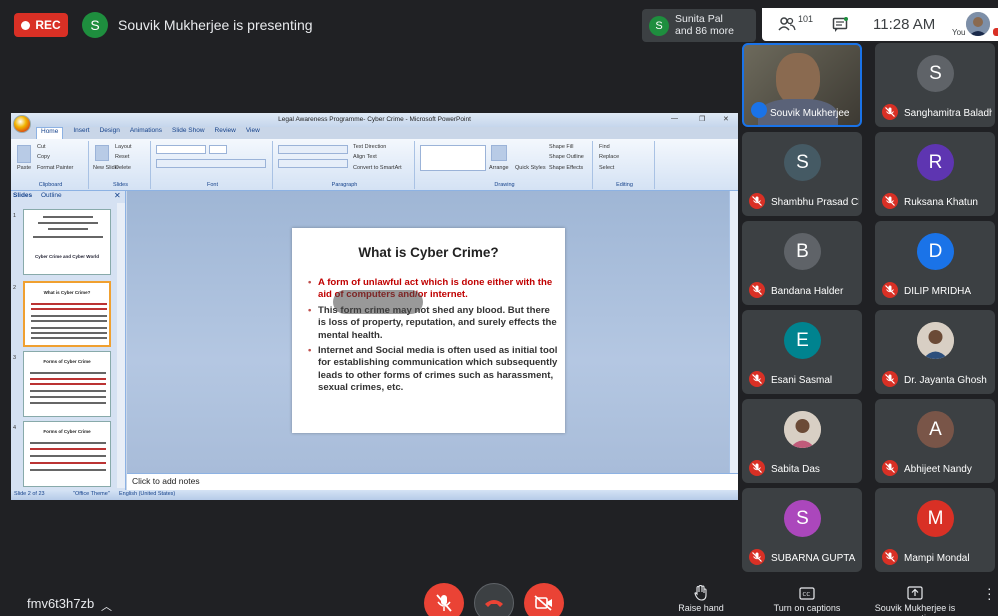  What do you see at coordinates (915, 609) in the screenshot?
I see `presenting-label: Souvik Mukherjee is presenting` at bounding box center [915, 609].